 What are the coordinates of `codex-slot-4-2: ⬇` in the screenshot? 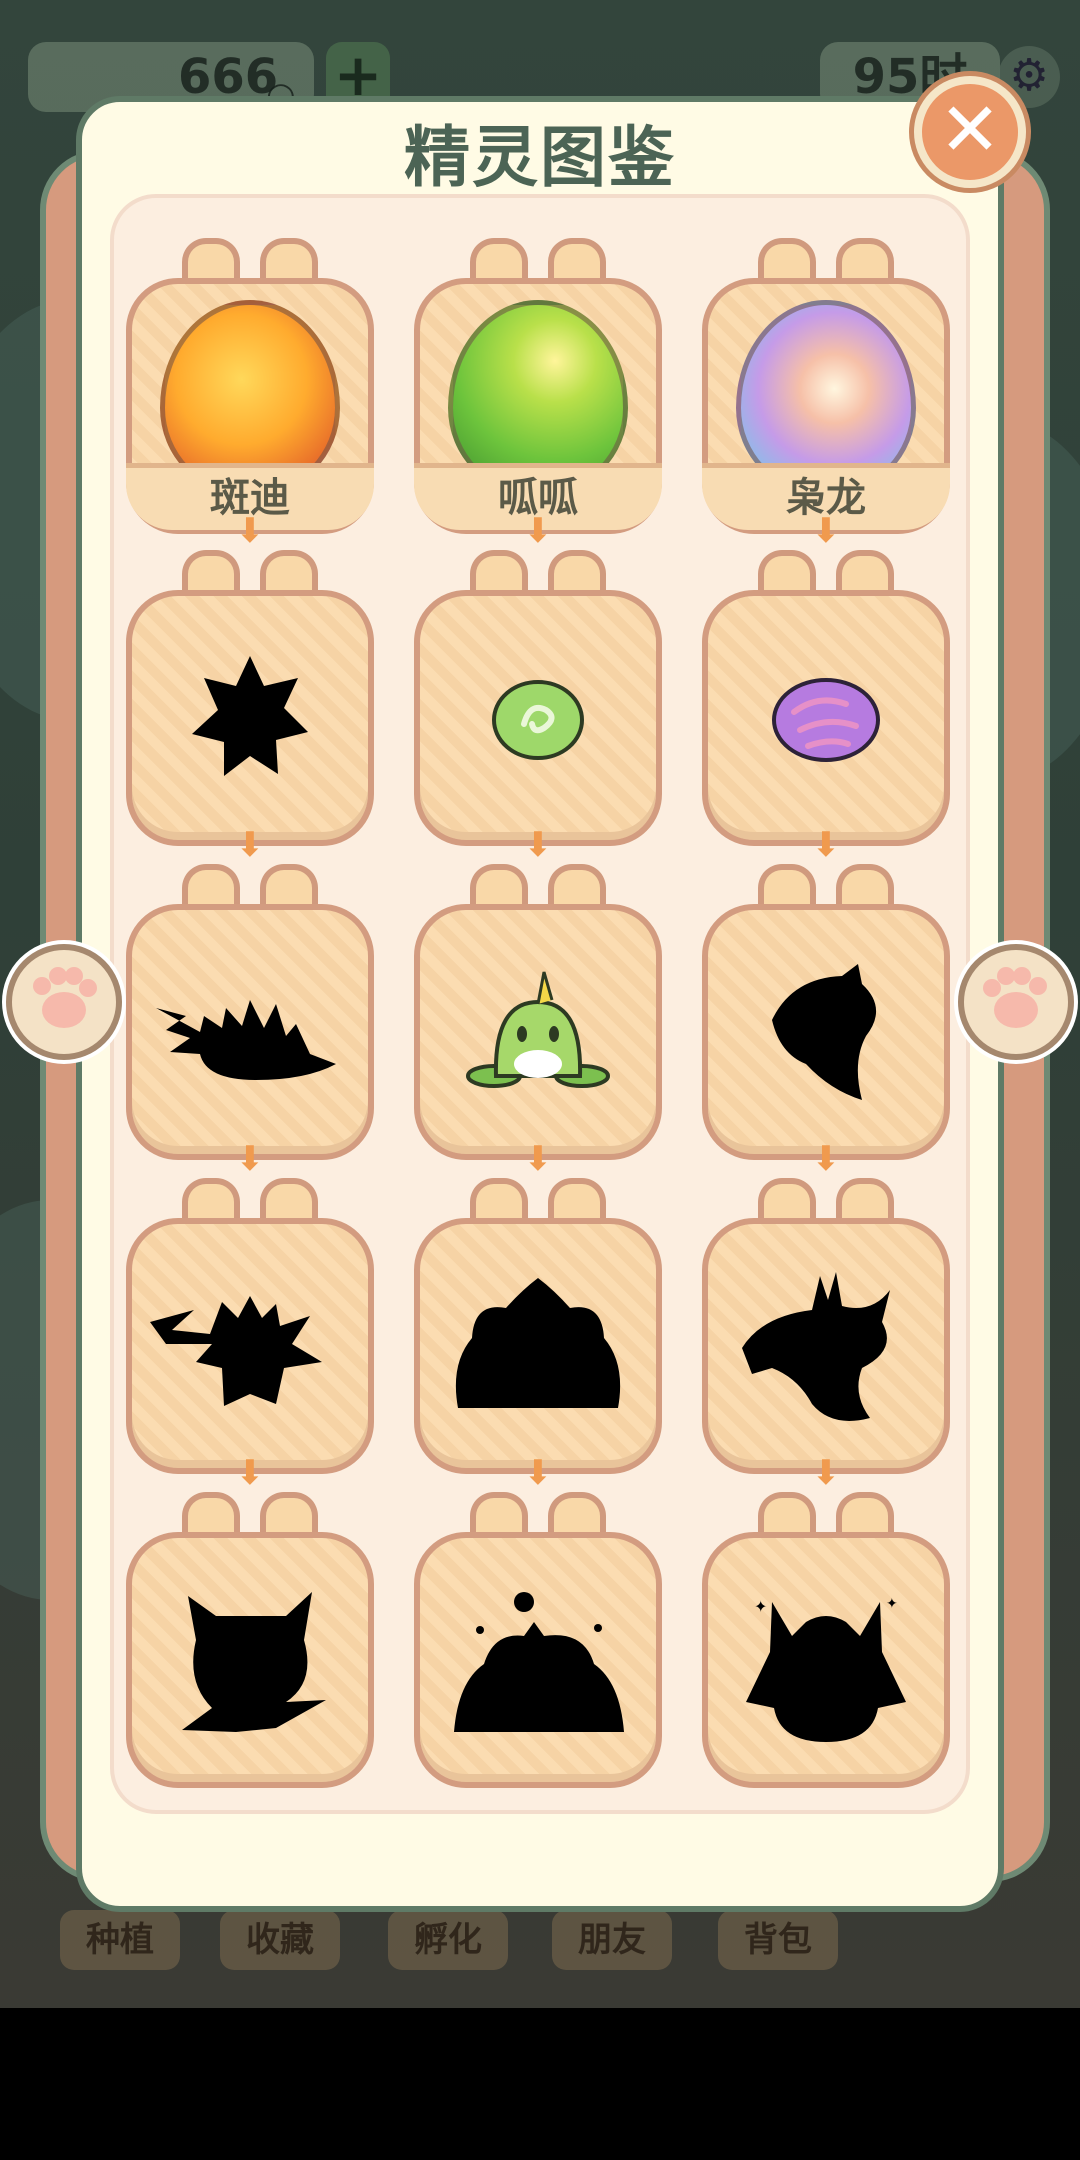 It's located at (538, 1308).